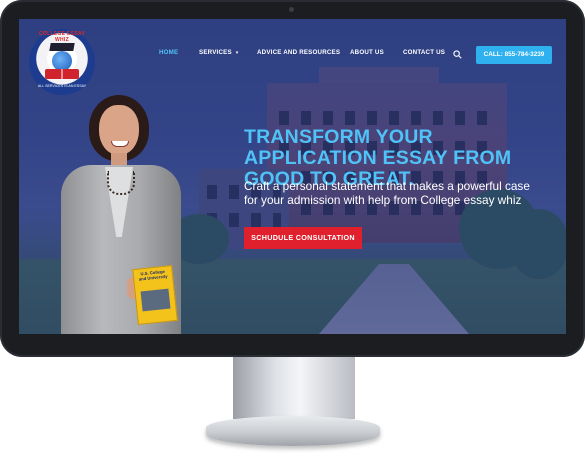 The image size is (585, 472). What do you see at coordinates (303, 238) in the screenshot?
I see `schedule-consultation-button: SCHUDULE CONSULTATION` at bounding box center [303, 238].